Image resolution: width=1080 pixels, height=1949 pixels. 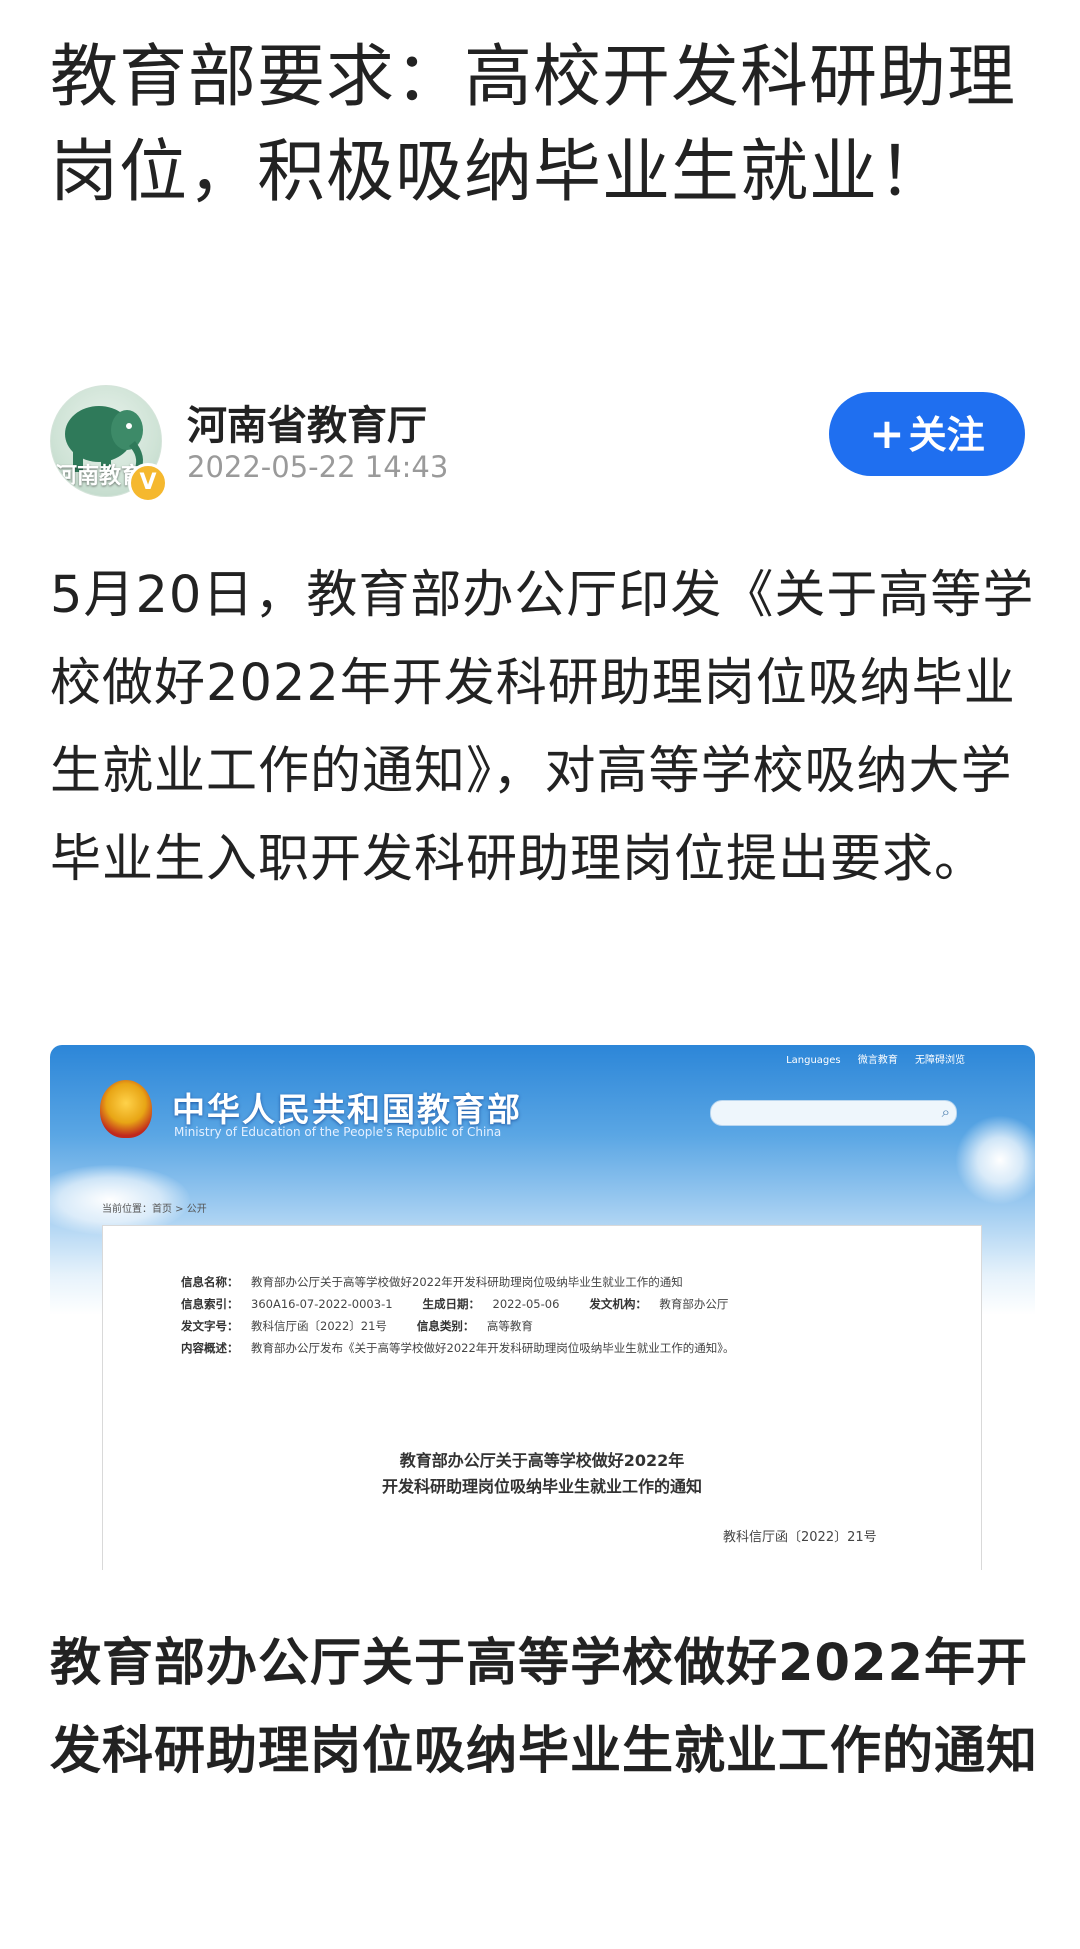 I want to click on moe-search-box: ⌕, so click(x=833, y=1113).